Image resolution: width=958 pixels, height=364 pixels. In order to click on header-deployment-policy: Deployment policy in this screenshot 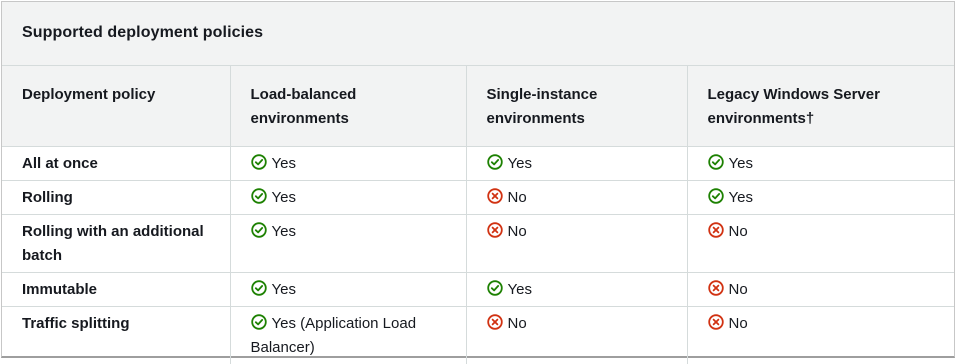, I will do `click(116, 106)`.